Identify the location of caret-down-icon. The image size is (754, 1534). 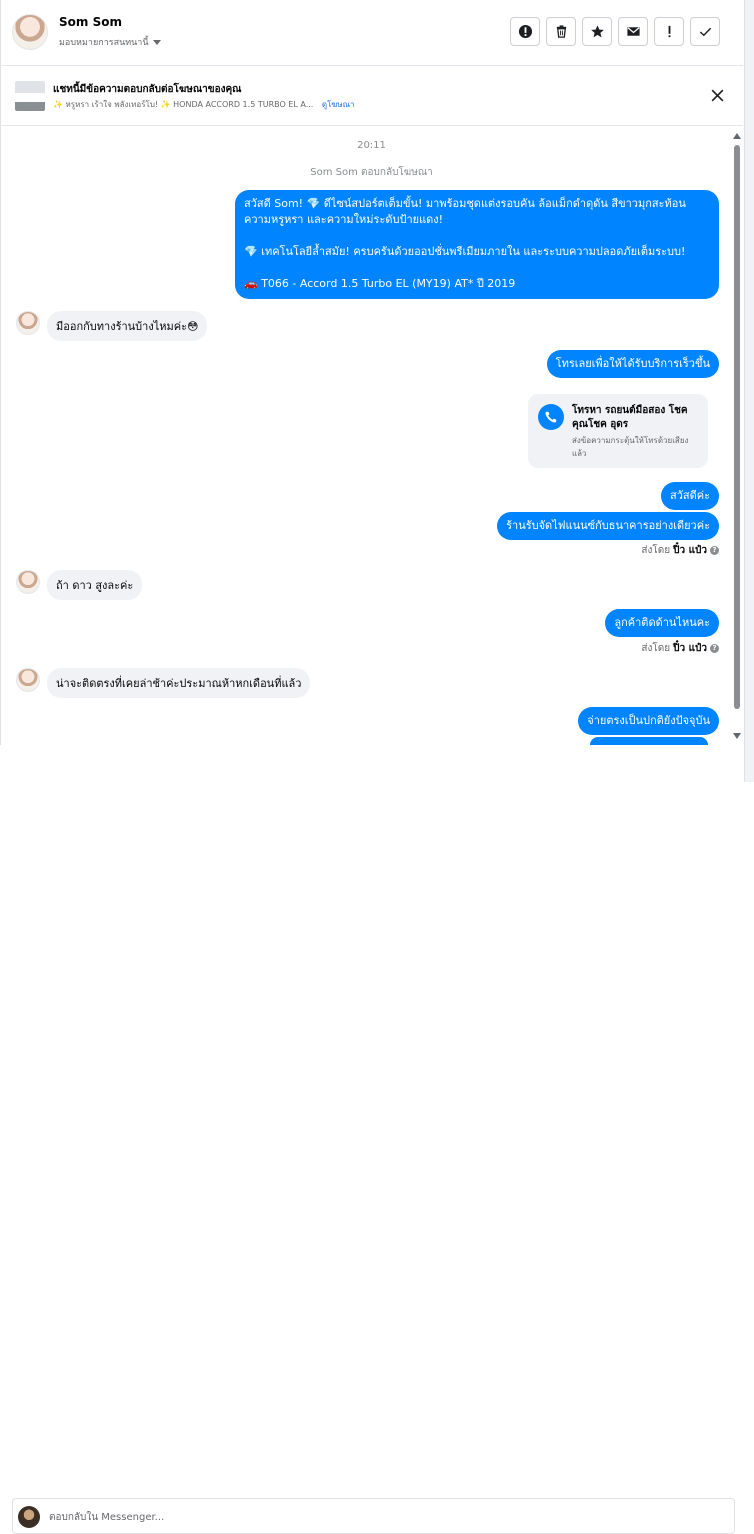
(156, 42).